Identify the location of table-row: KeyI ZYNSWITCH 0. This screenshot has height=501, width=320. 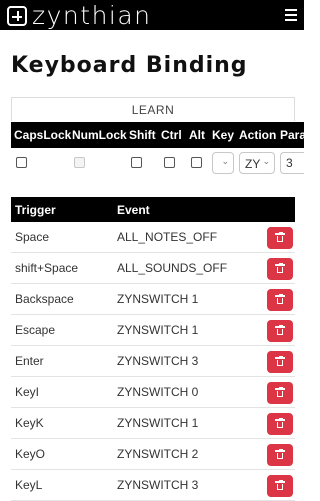
(153, 392).